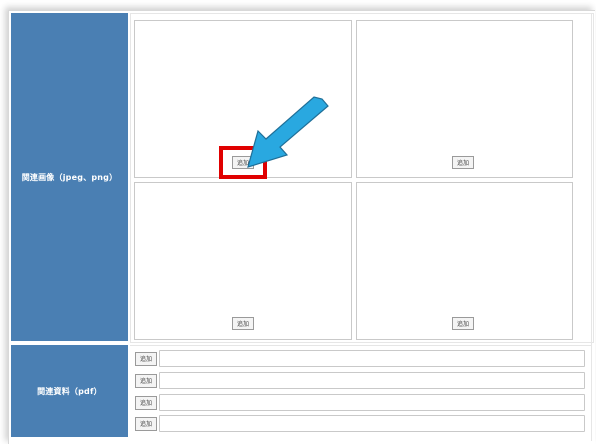 This screenshot has height=444, width=596. Describe the element at coordinates (463, 323) in the screenshot. I see `add-image-button-4: 追加` at that location.